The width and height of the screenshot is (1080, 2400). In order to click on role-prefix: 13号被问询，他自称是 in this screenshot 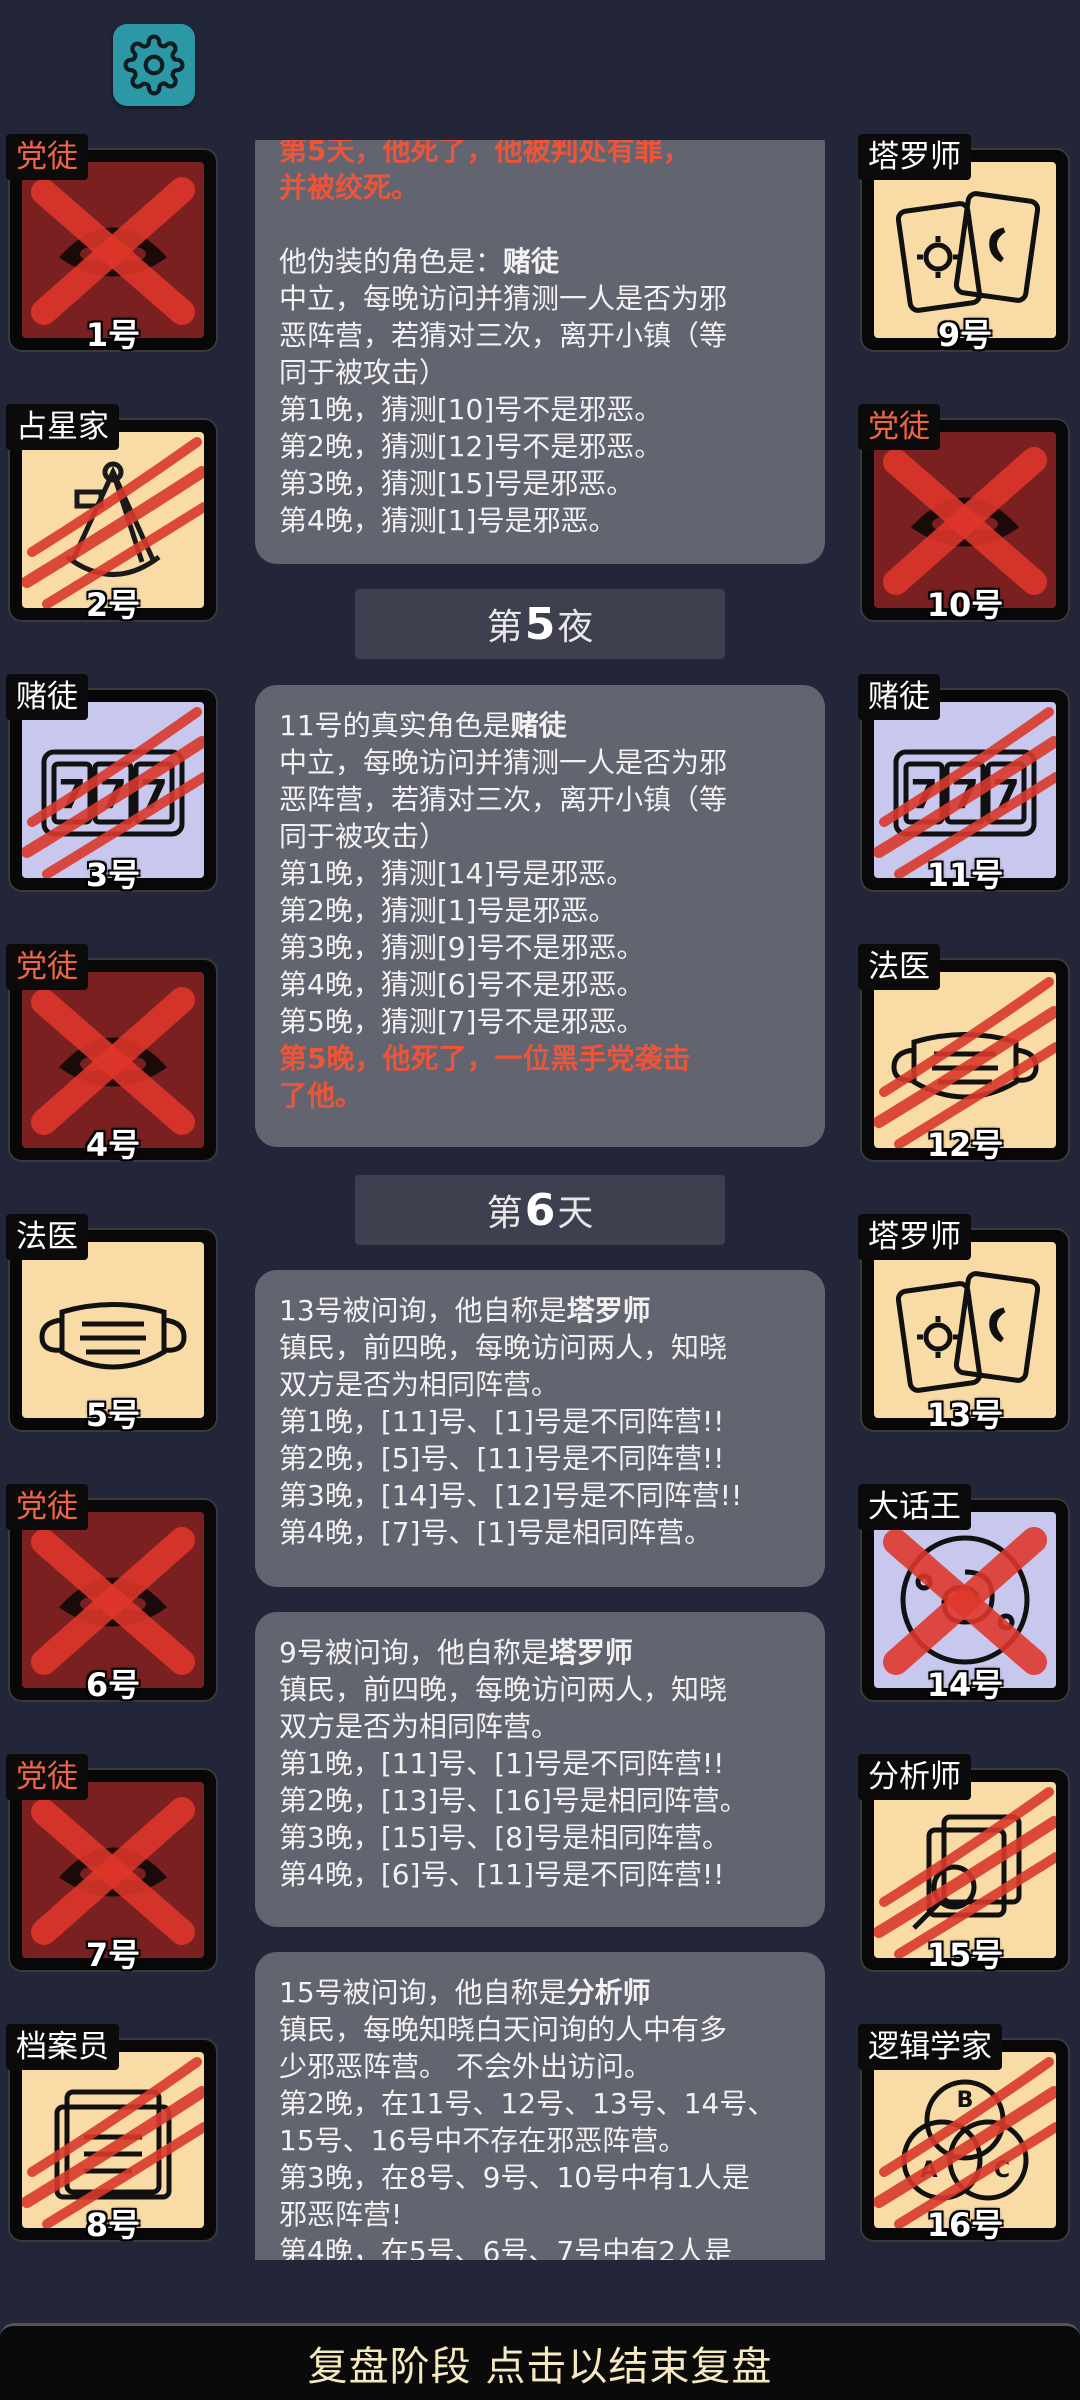, I will do `click(423, 1310)`.